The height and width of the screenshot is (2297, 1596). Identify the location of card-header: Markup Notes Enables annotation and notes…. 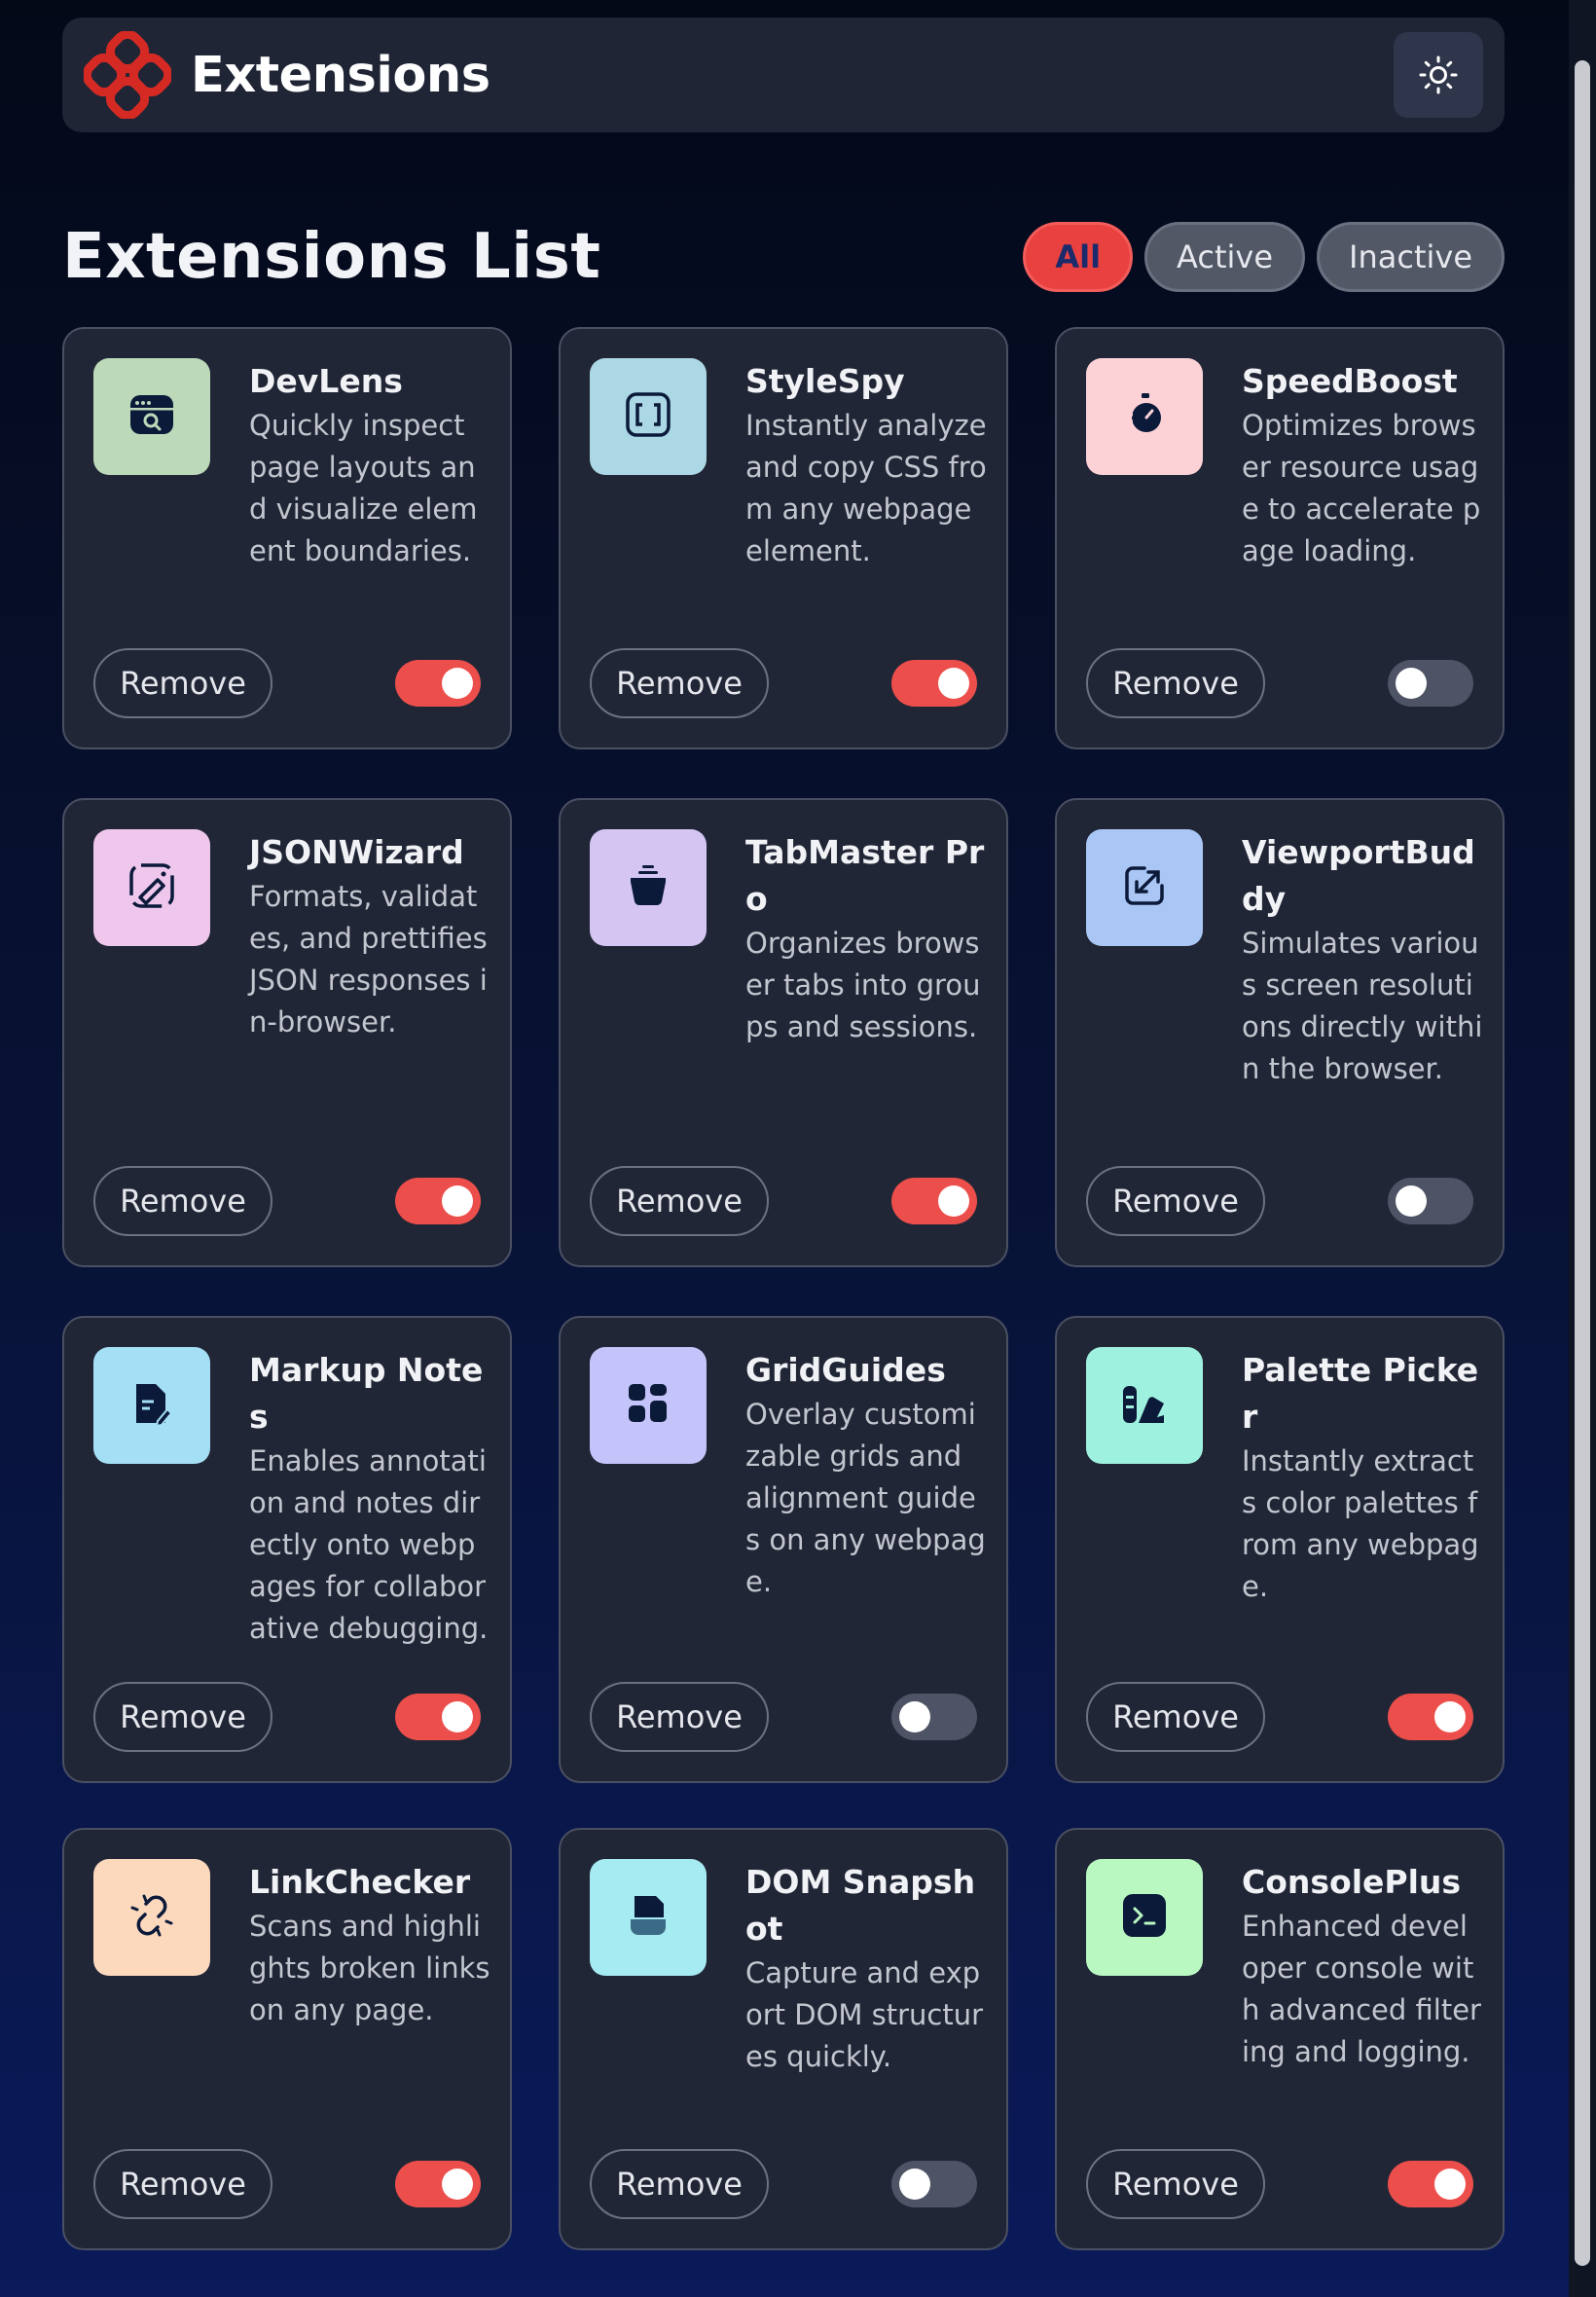
(292, 1498).